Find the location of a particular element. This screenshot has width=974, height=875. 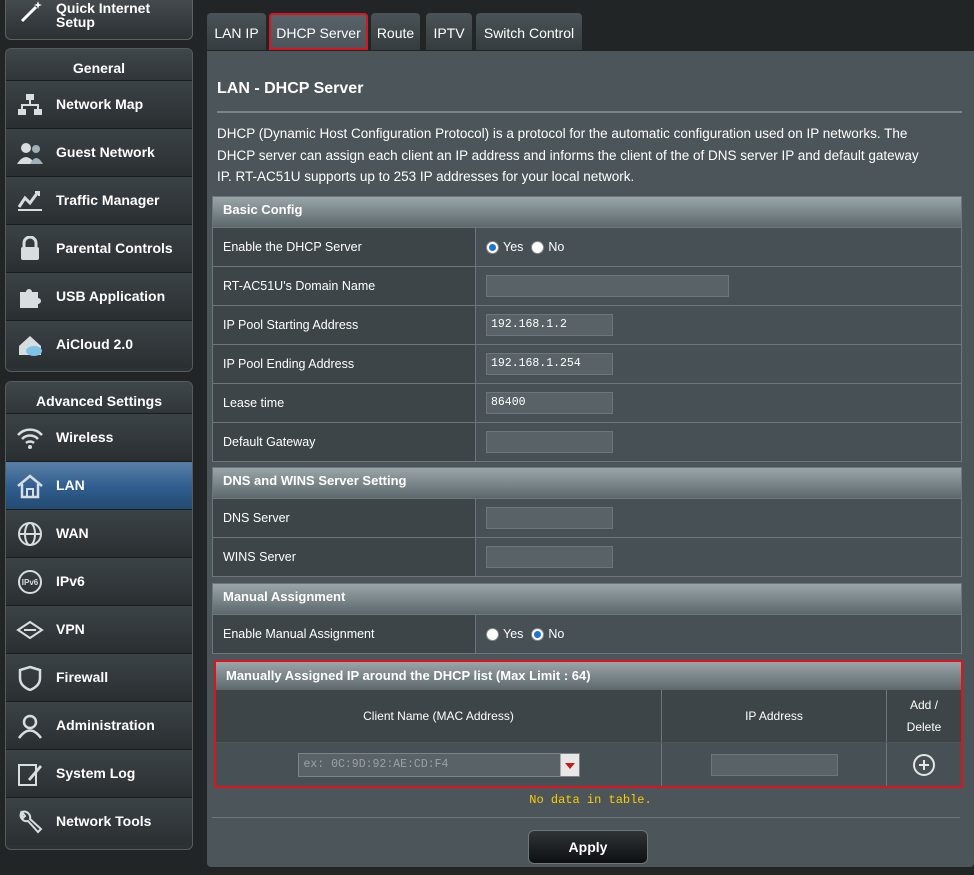

sidebar-item-network-tools: Network Tools is located at coordinates (99, 821).